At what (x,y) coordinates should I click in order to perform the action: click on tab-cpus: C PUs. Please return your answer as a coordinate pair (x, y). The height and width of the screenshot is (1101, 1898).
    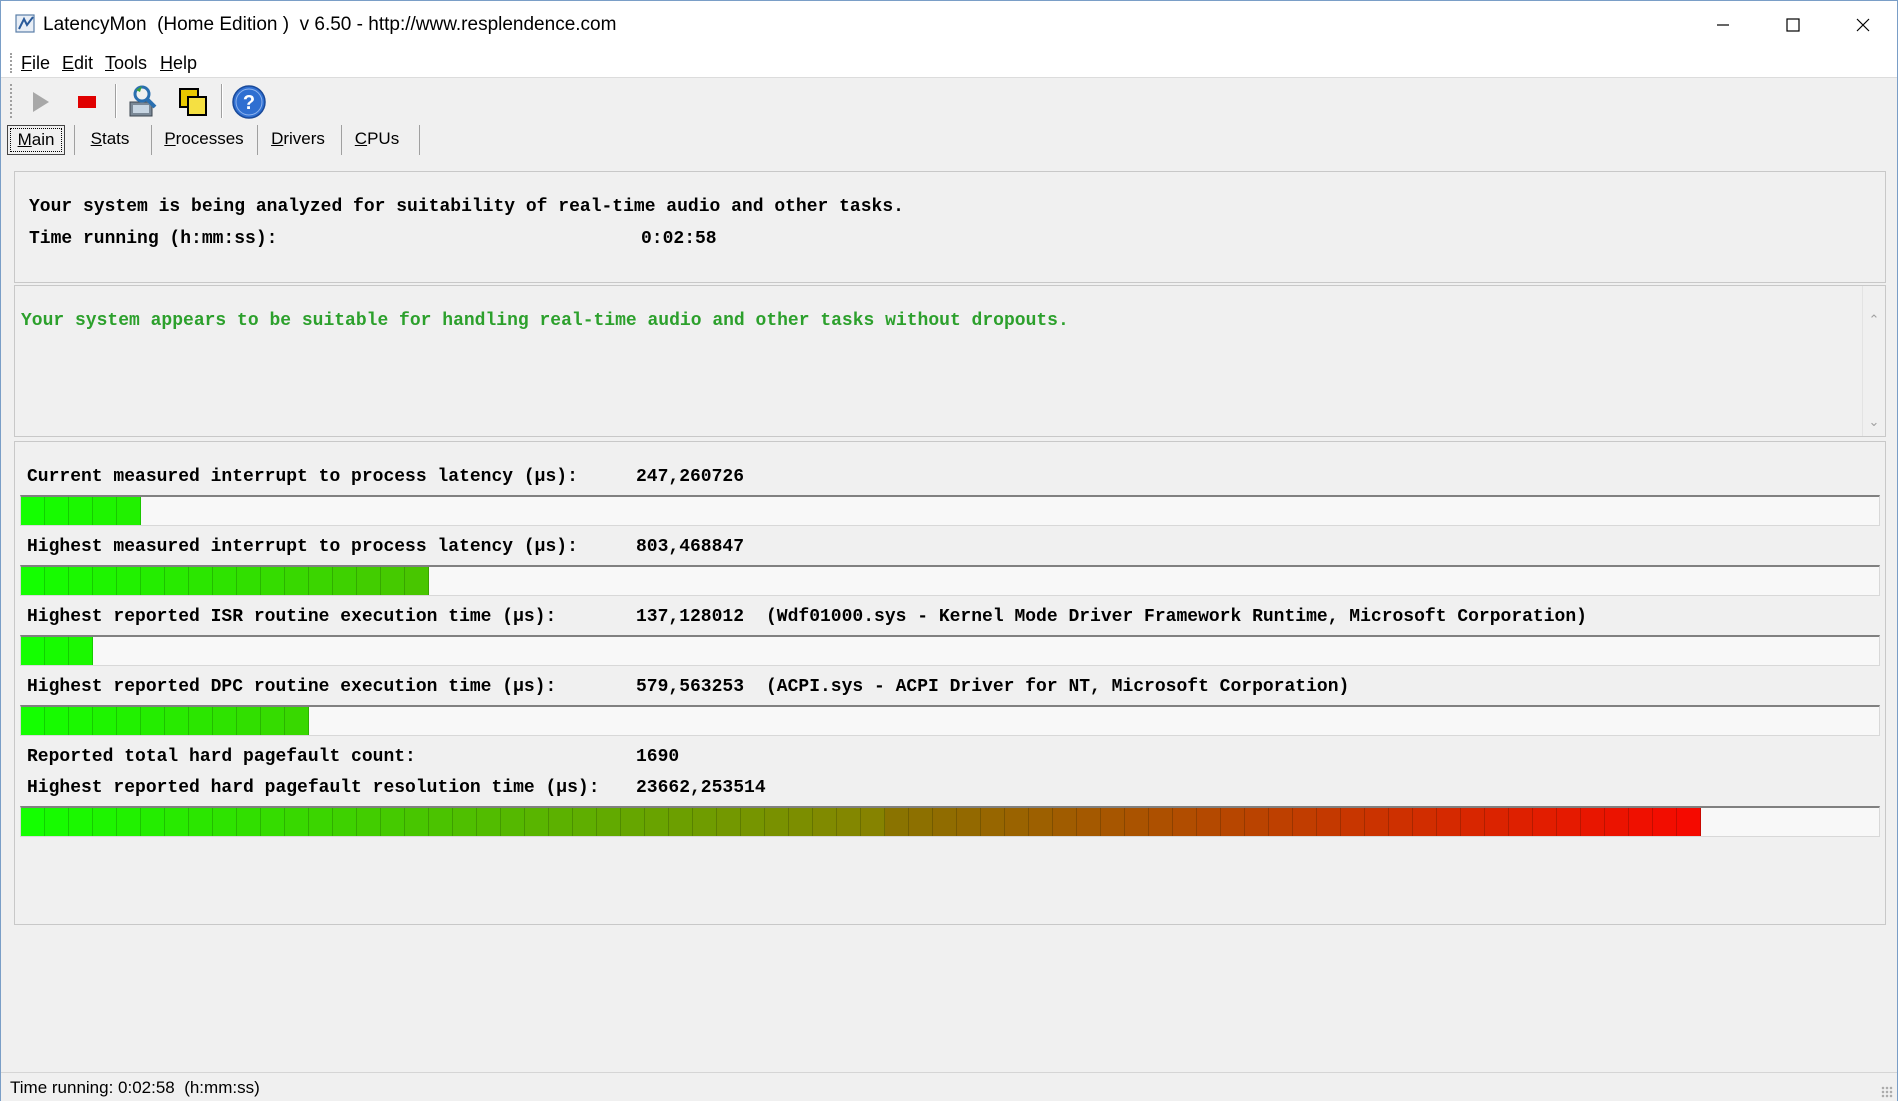
    Looking at the image, I should click on (377, 139).